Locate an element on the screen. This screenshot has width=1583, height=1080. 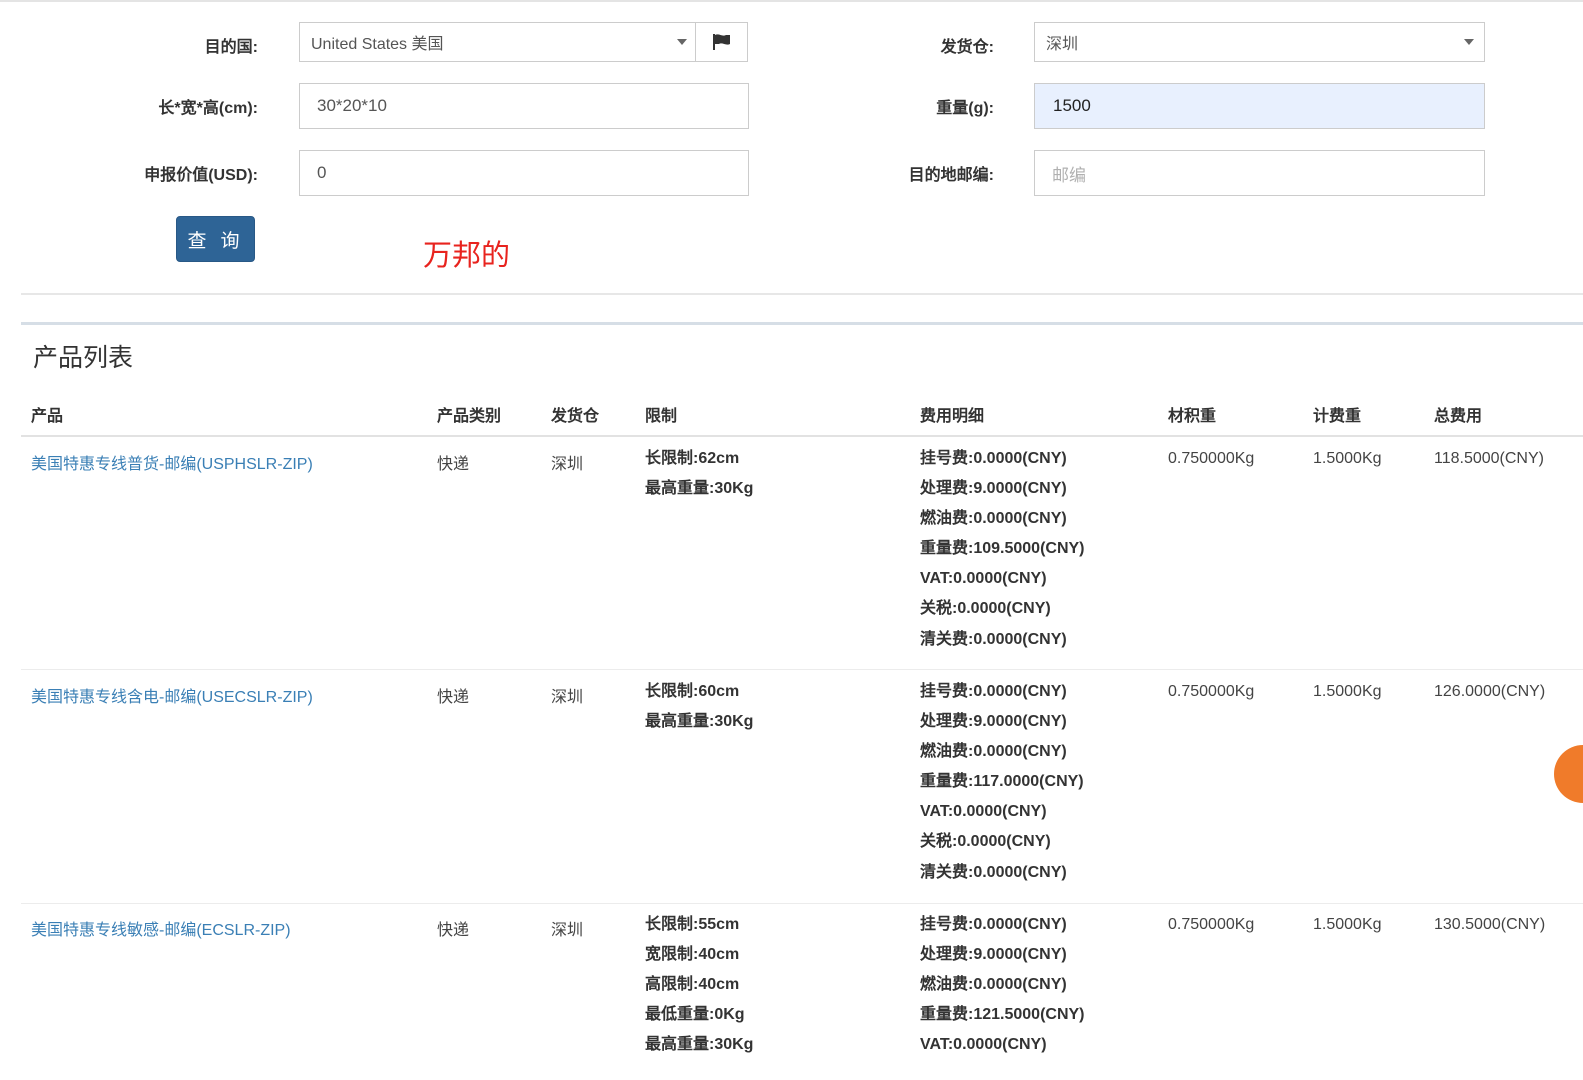
table-header-divider is located at coordinates (802, 436).